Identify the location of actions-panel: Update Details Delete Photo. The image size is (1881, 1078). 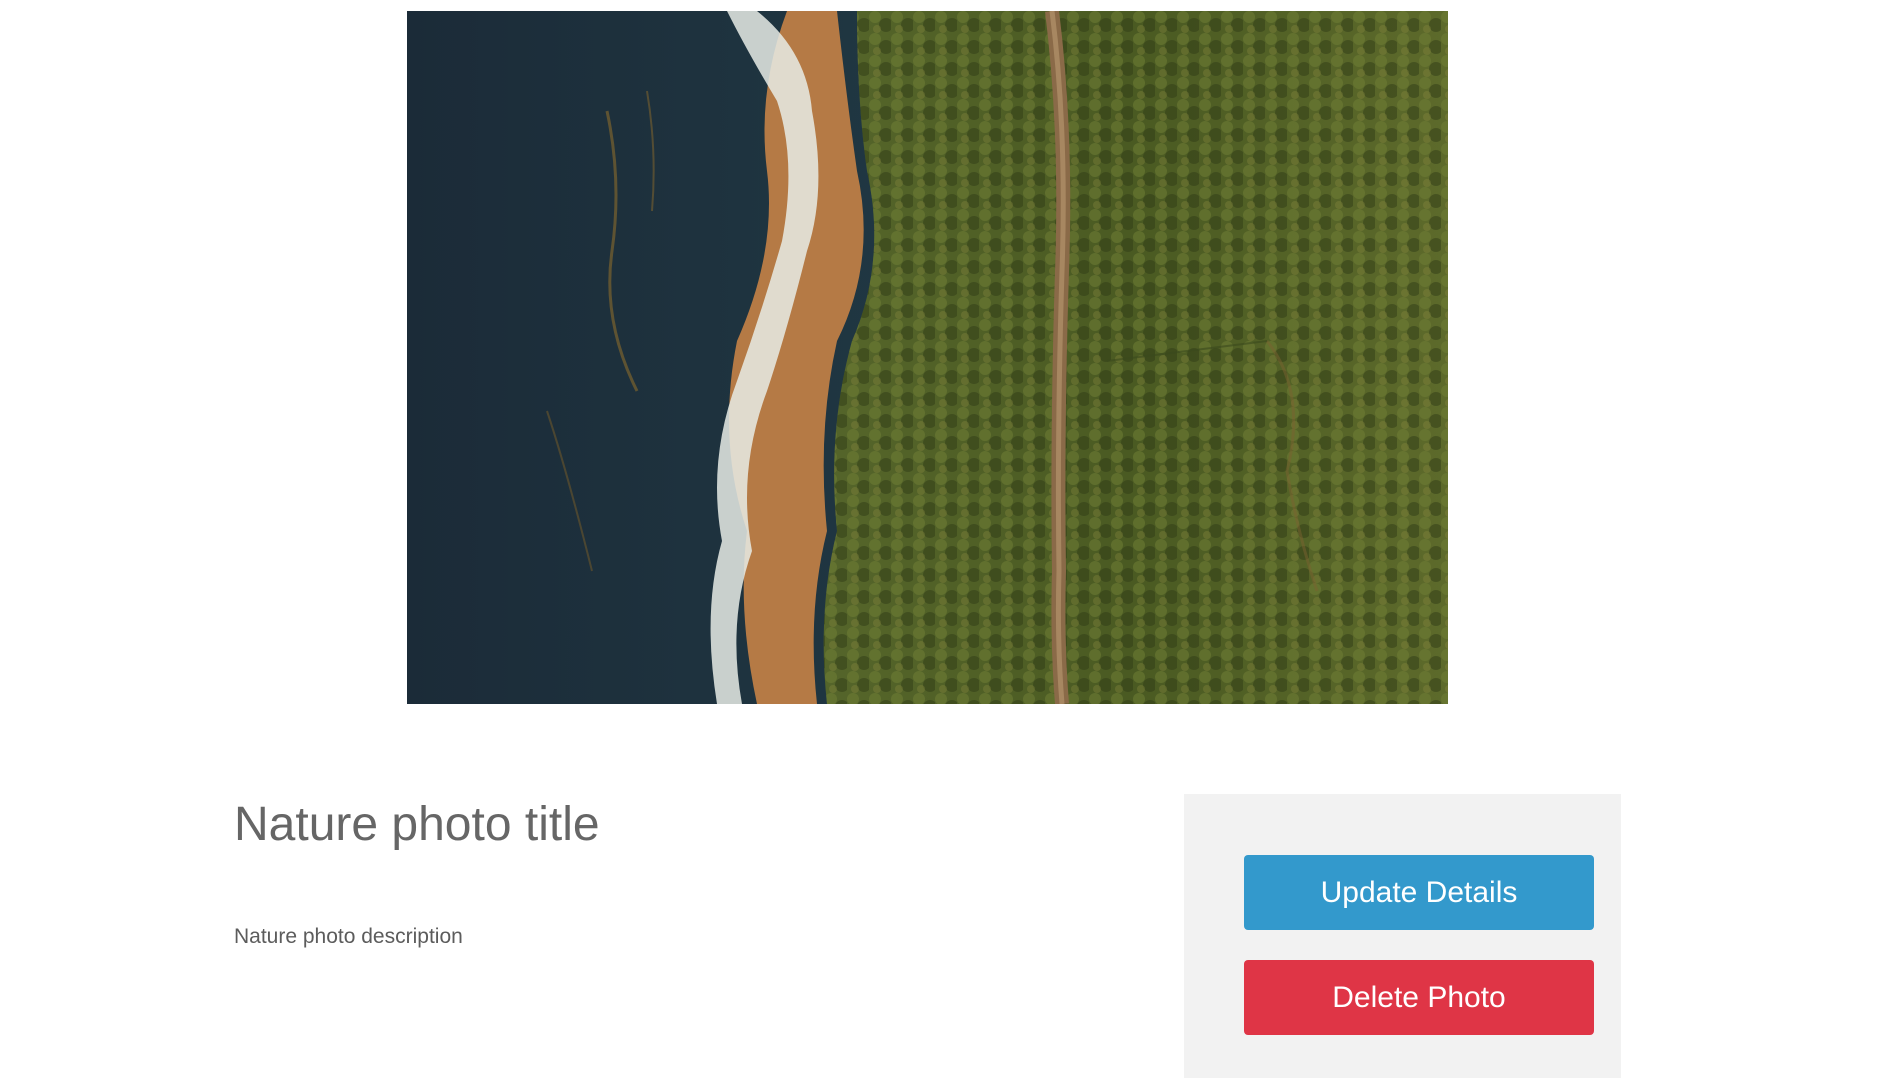
(1402, 936).